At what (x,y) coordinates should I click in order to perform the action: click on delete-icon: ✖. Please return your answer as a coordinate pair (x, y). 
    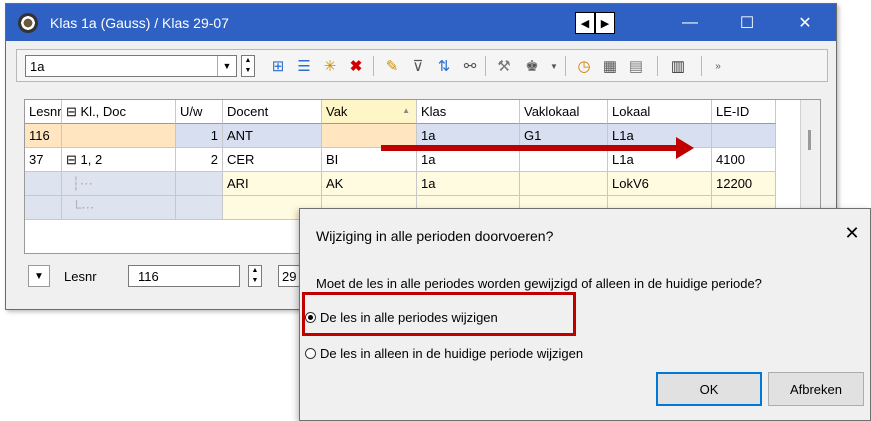
    Looking at the image, I should click on (356, 66).